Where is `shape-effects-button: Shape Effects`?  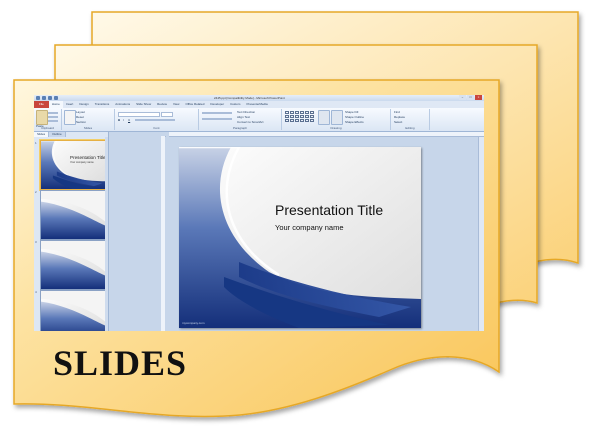
shape-effects-button: Shape Effects is located at coordinates (354, 122).